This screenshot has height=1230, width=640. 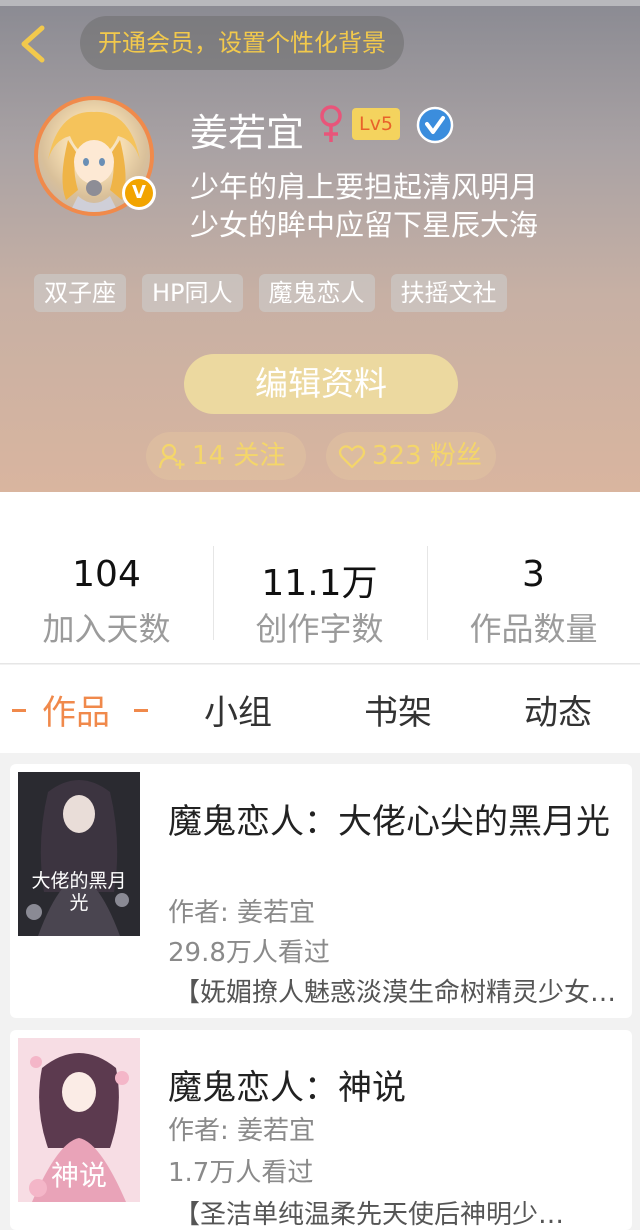 I want to click on stat-label: 作品数量, so click(x=533, y=629).